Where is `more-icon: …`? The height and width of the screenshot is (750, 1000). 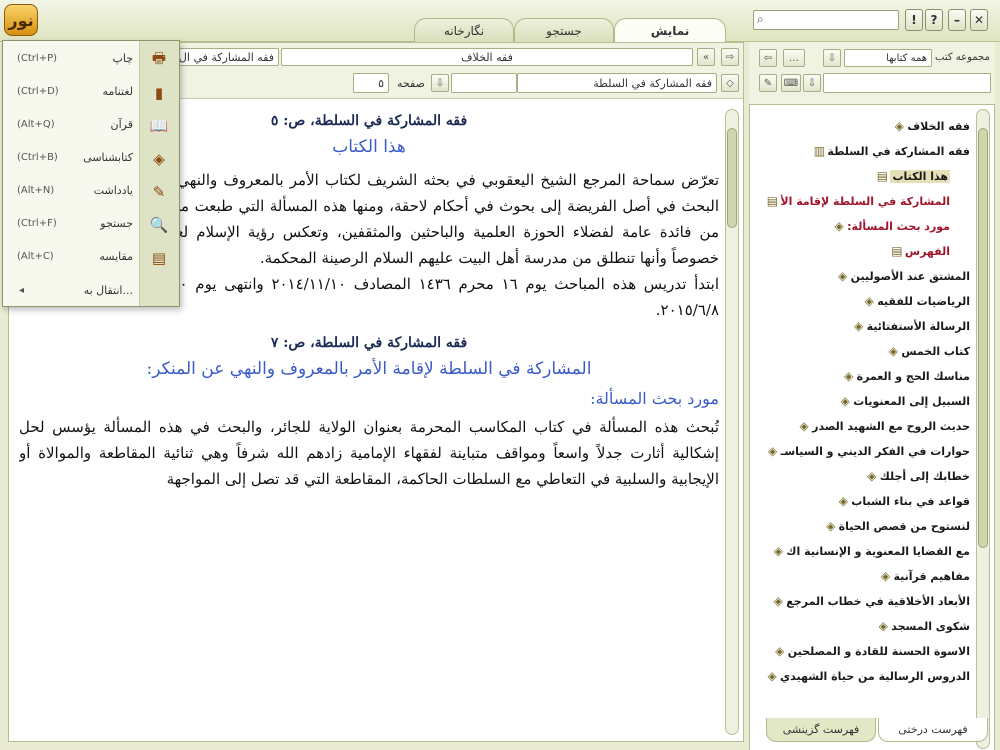
more-icon: … is located at coordinates (794, 58).